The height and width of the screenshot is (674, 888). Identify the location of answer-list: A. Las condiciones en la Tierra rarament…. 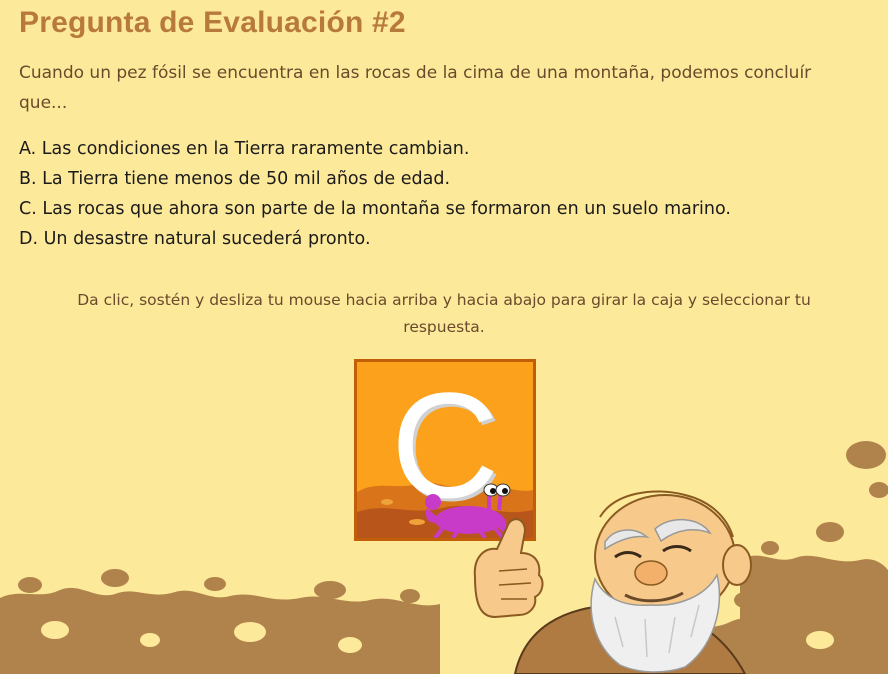
(375, 194).